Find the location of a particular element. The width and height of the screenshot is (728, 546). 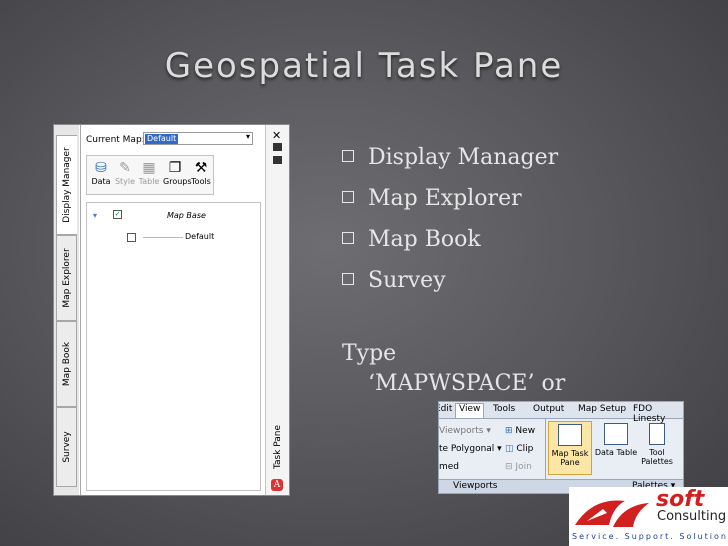

new-viewport-button: ⊞ New is located at coordinates (520, 431).